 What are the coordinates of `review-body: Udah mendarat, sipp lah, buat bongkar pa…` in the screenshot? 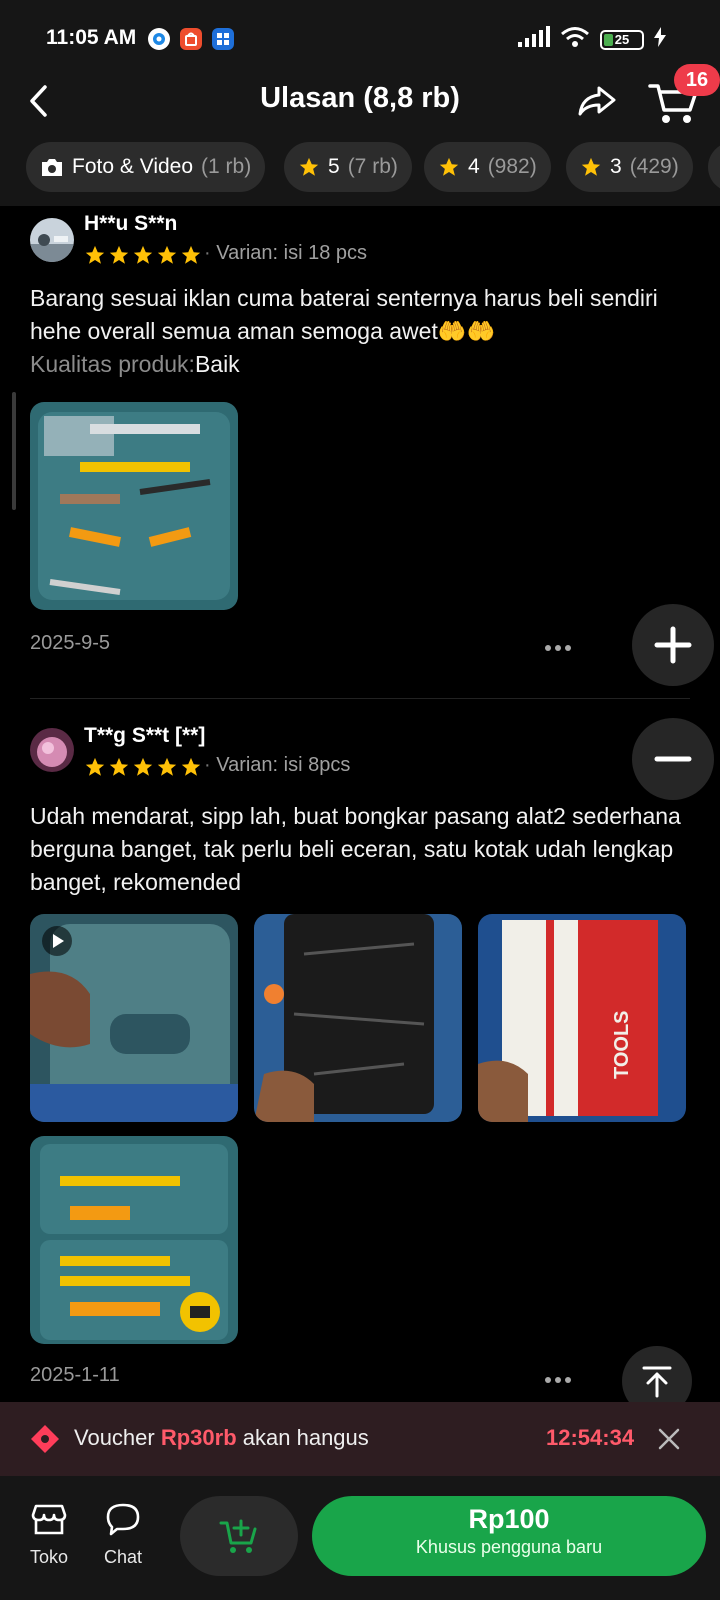 It's located at (355, 849).